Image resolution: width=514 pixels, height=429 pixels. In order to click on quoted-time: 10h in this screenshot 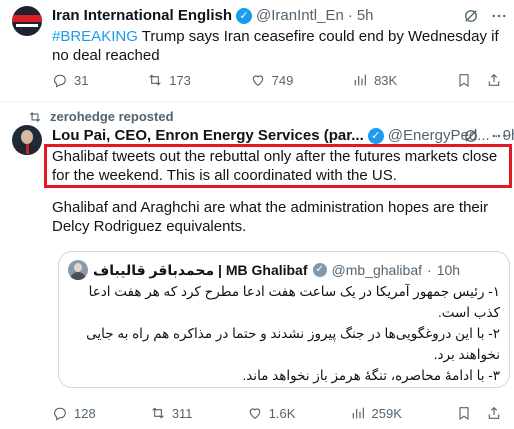, I will do `click(448, 270)`.